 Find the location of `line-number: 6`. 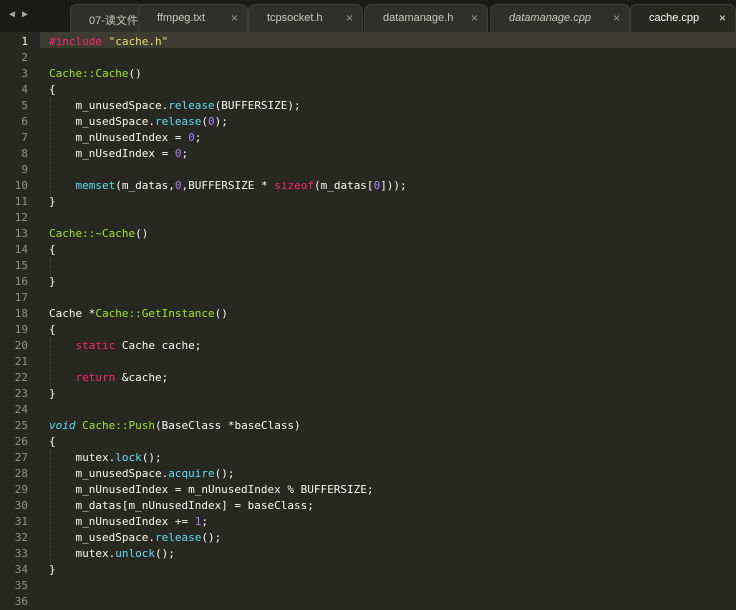

line-number: 6 is located at coordinates (24, 121).